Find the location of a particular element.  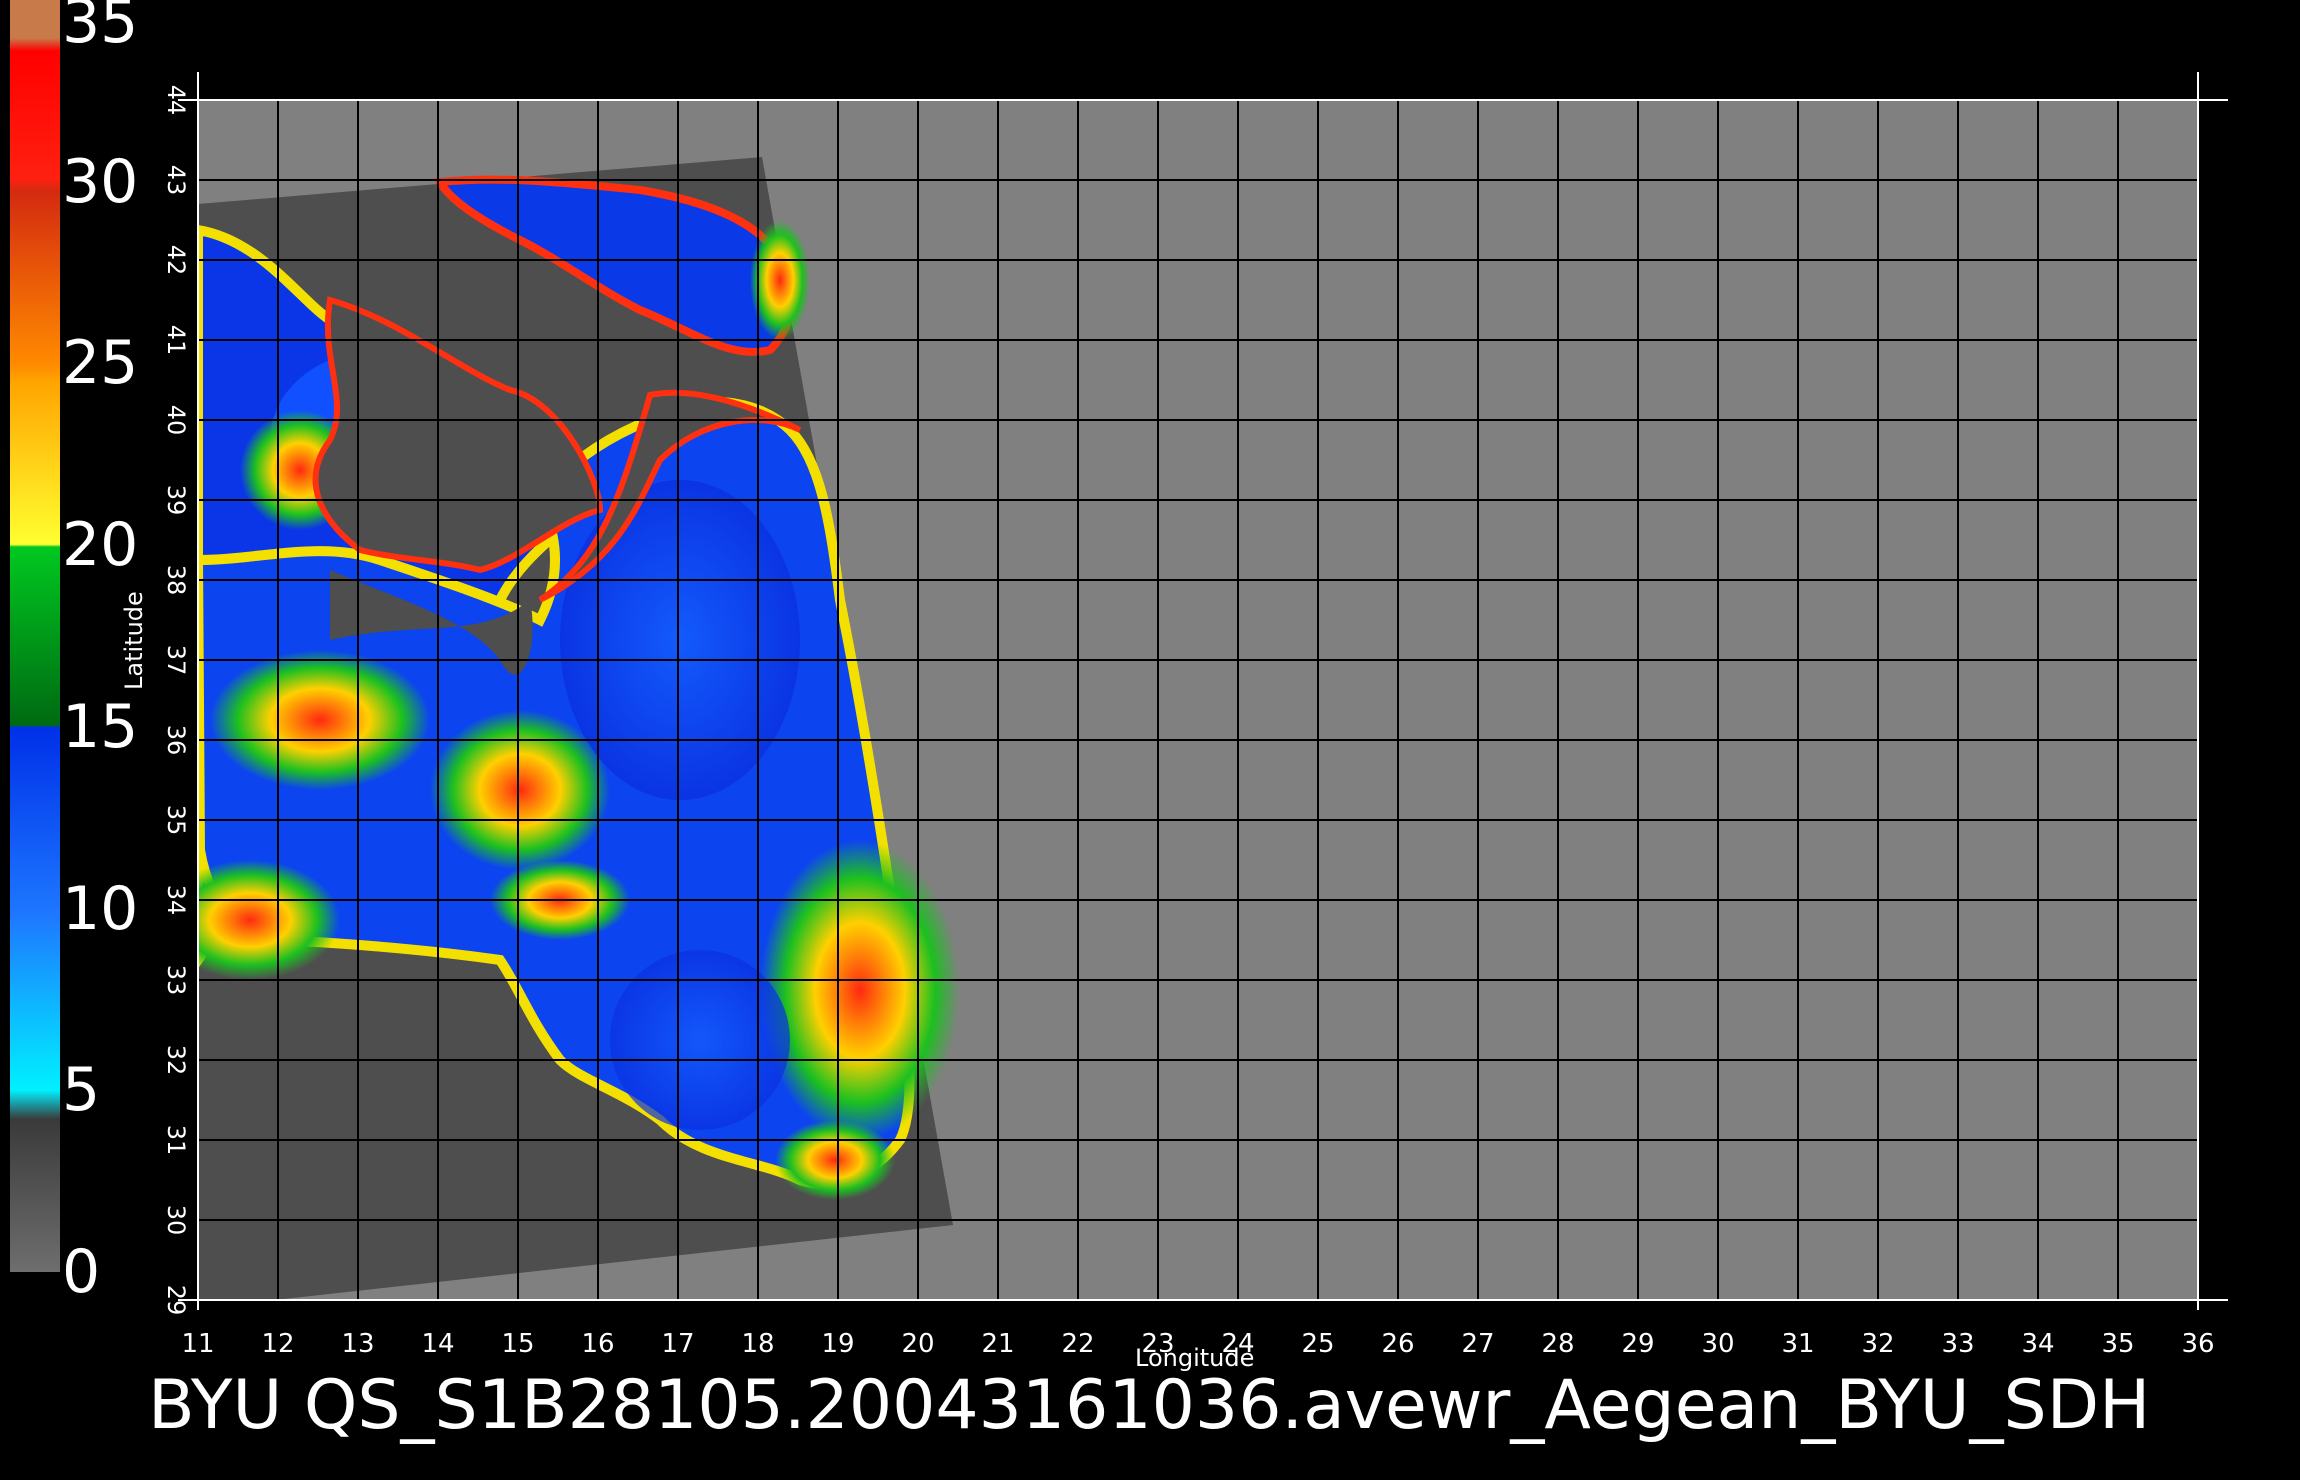

latitude-tick-label: 43 is located at coordinates (176, 180).